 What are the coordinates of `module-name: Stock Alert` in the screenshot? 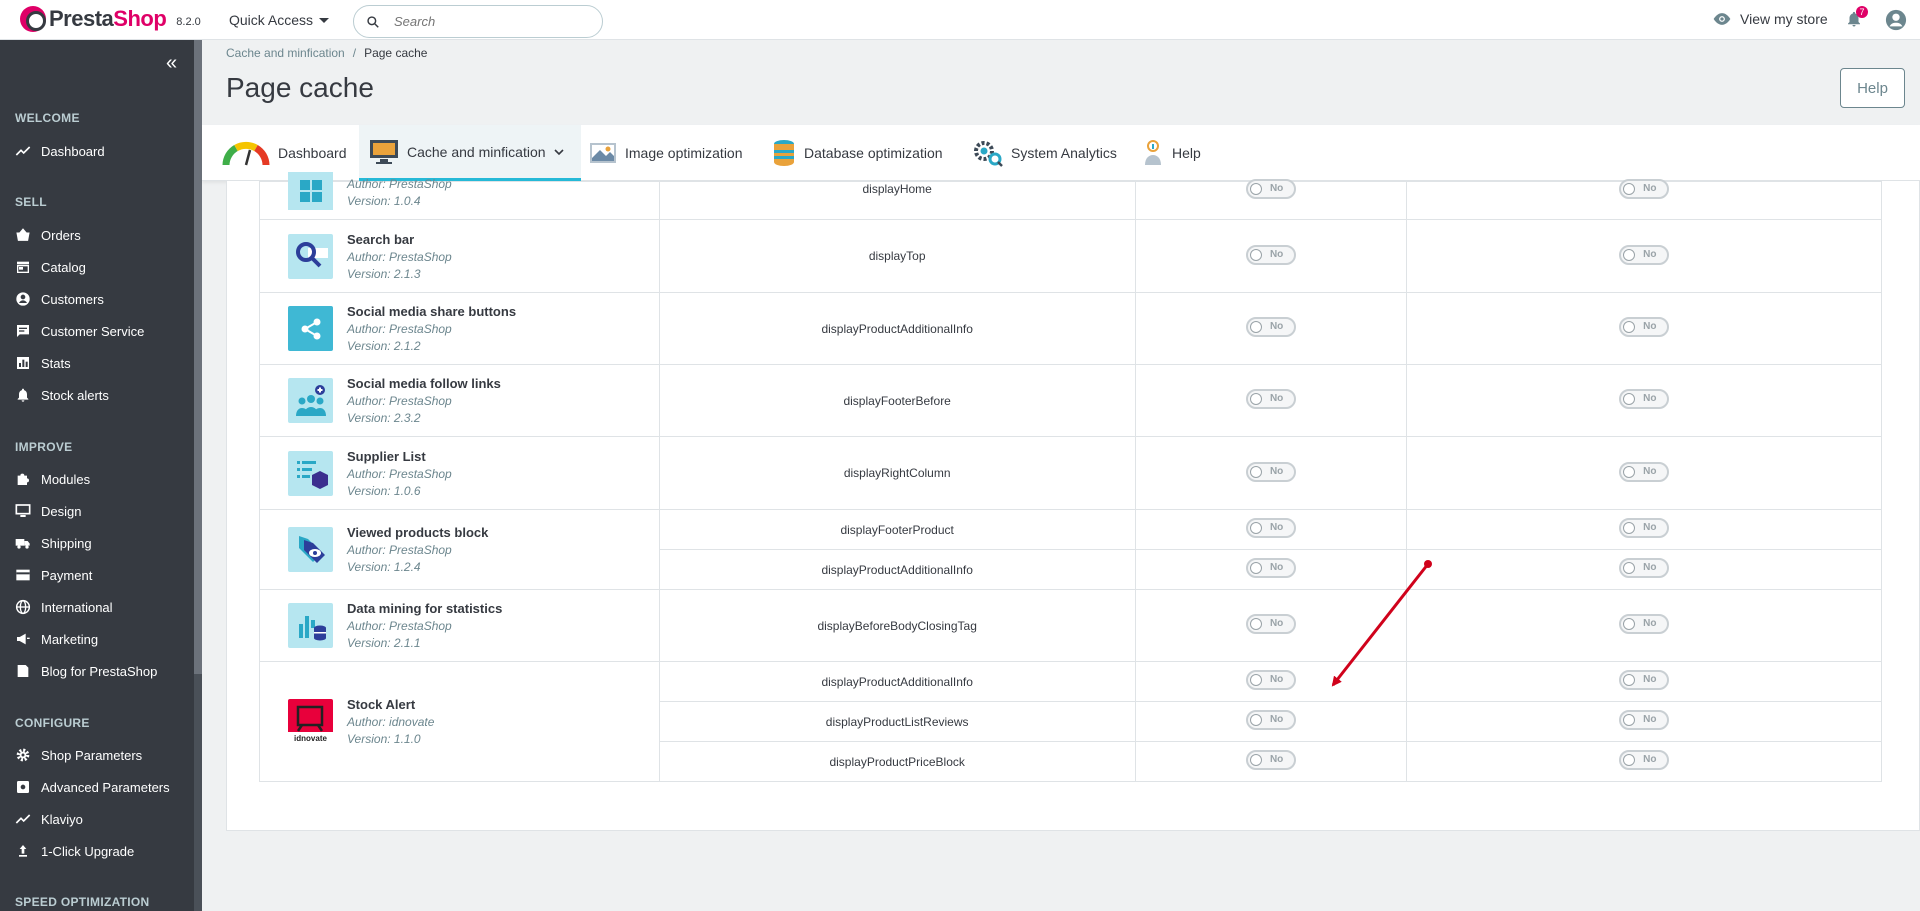 It's located at (381, 704).